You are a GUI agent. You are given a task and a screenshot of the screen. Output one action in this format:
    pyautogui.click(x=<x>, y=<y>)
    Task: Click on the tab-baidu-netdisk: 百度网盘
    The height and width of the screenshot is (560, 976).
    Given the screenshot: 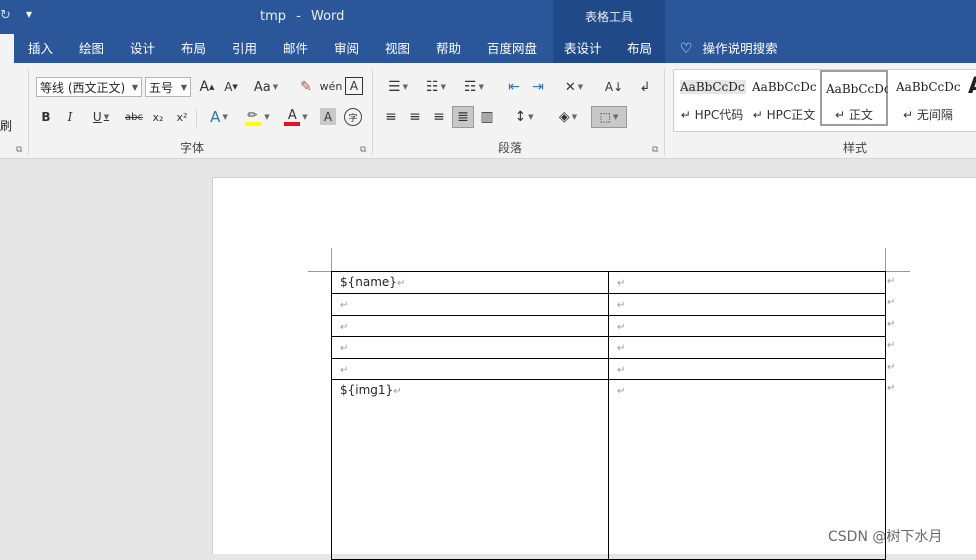 What is the action you would take?
    pyautogui.click(x=512, y=48)
    